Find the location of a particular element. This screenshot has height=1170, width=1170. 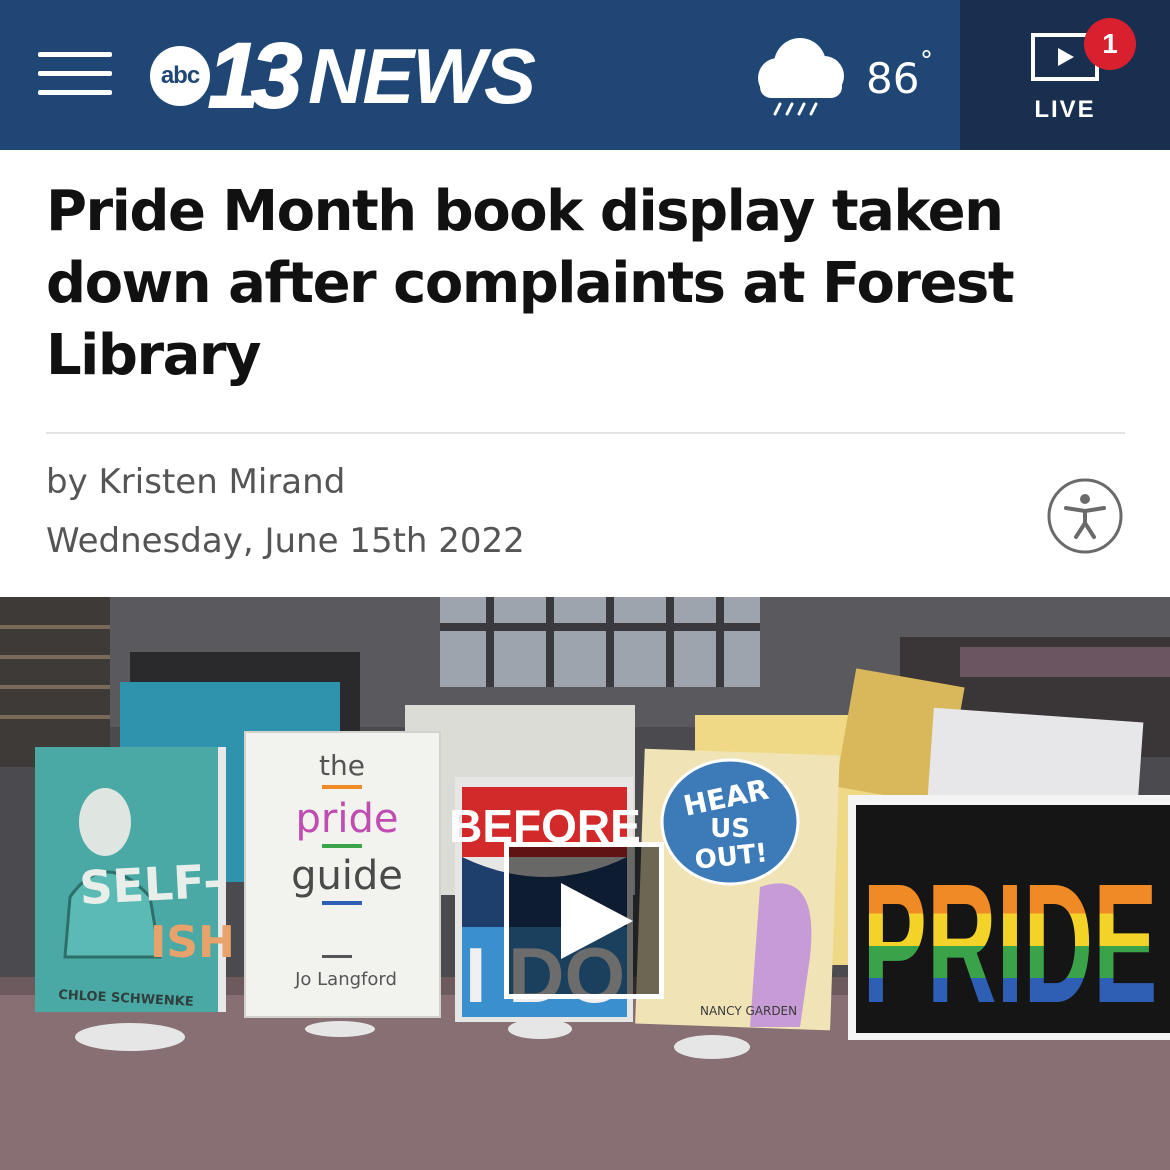

article-date: Wednesday, June 15th 2022 is located at coordinates (285, 541).